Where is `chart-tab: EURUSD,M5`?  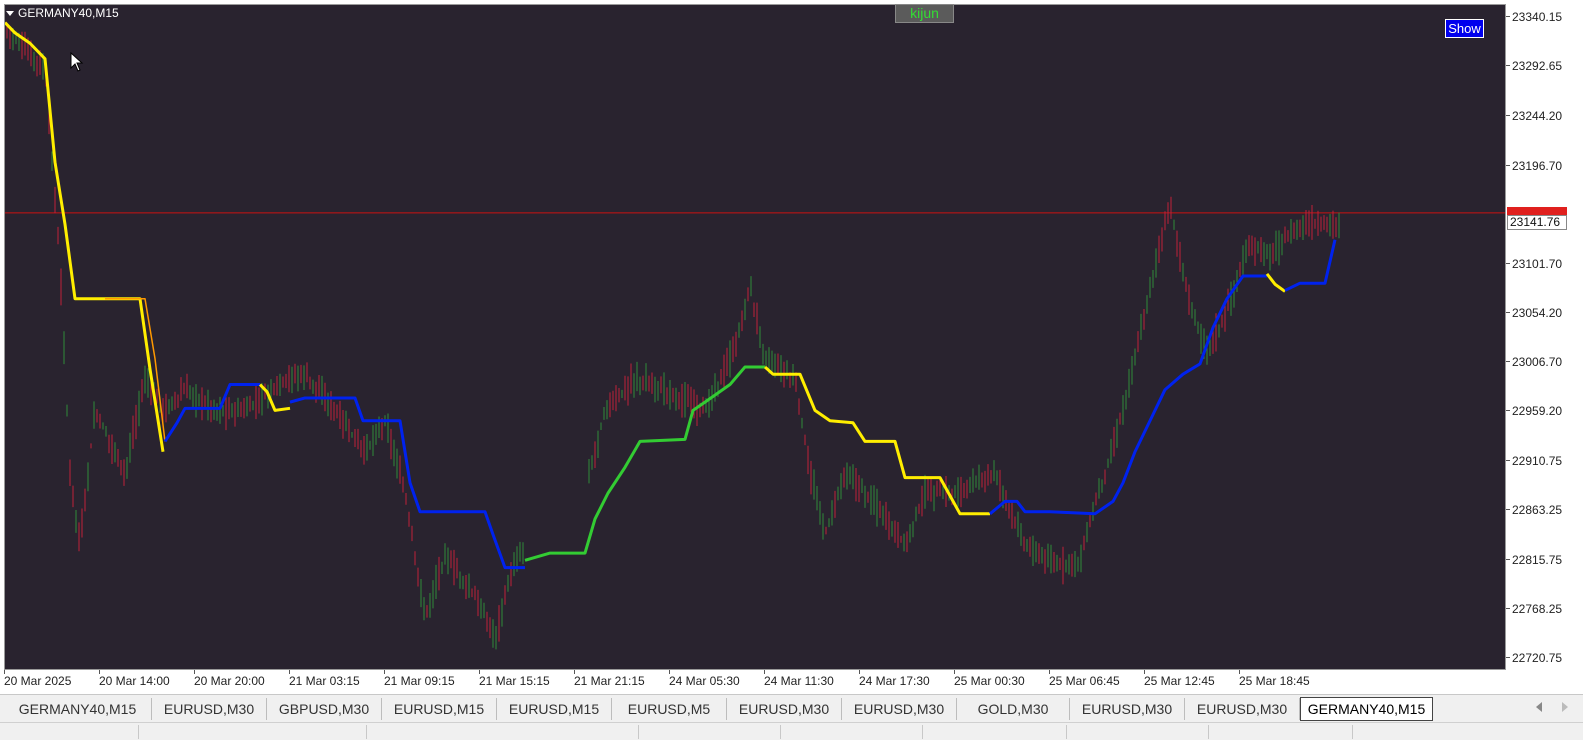 chart-tab: EURUSD,M5 is located at coordinates (669, 709).